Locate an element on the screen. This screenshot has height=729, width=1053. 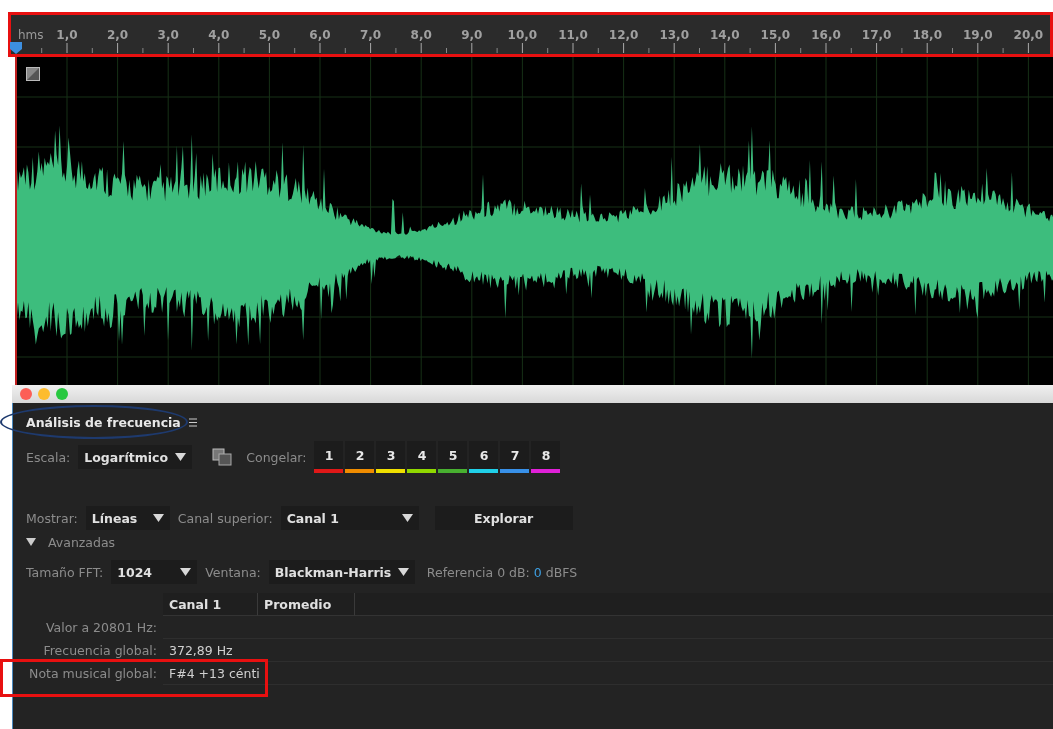
time-tick-label: 1,0 is located at coordinates (67, 35).